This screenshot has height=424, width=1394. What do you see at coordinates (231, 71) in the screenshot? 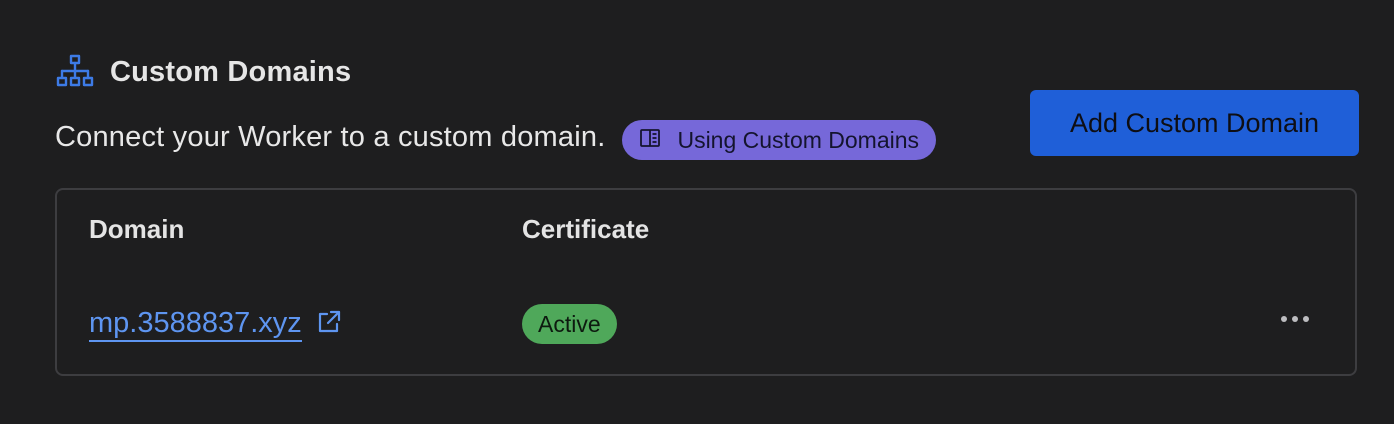
I see `section-title: Custom Domains` at bounding box center [231, 71].